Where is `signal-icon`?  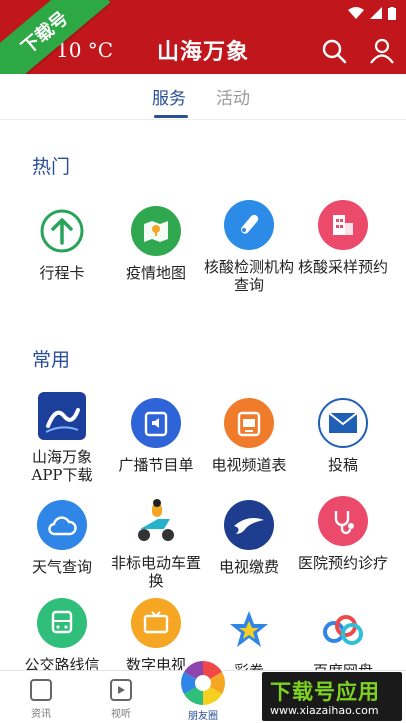 signal-icon is located at coordinates (376, 13).